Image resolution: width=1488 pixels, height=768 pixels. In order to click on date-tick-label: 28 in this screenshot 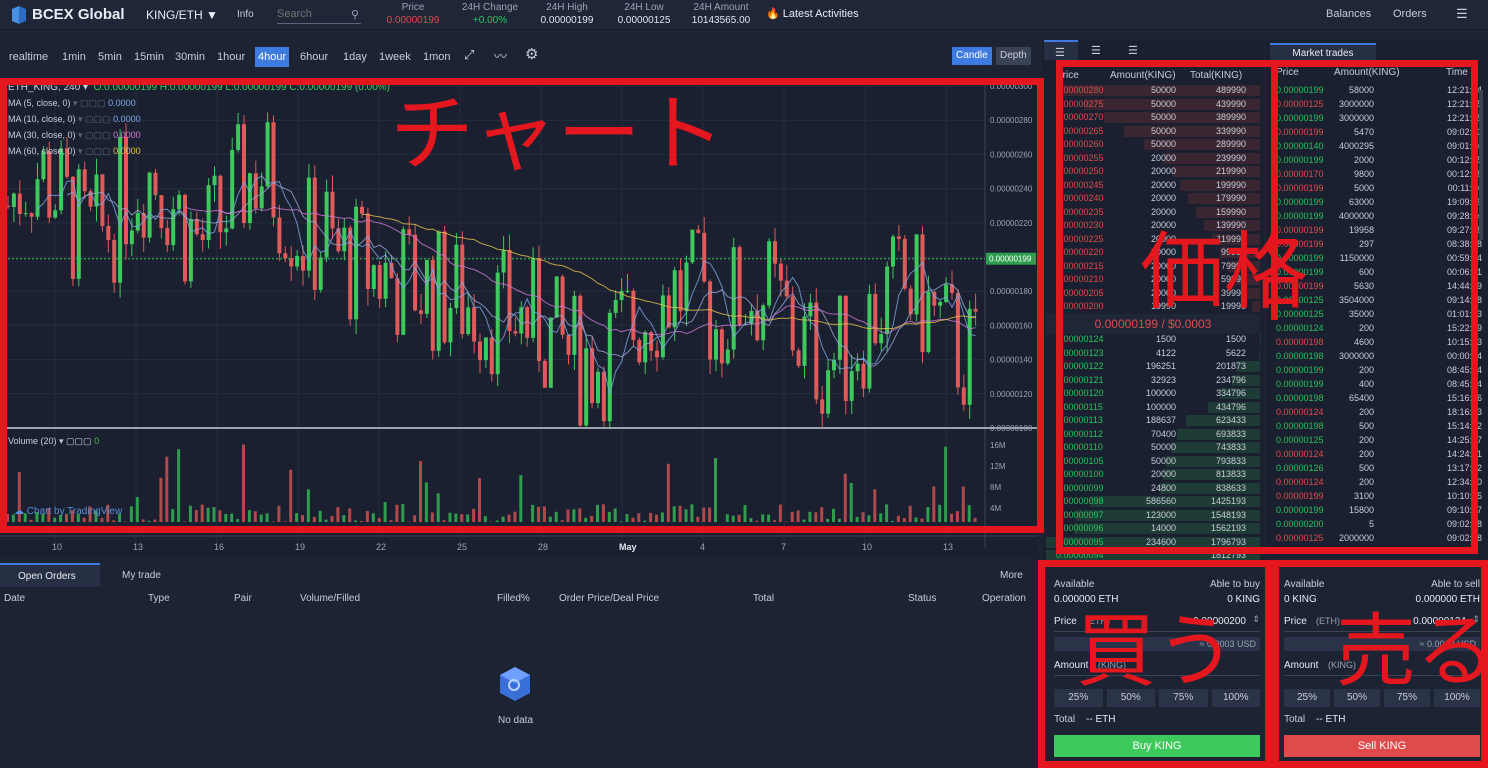, I will do `click(543, 547)`.